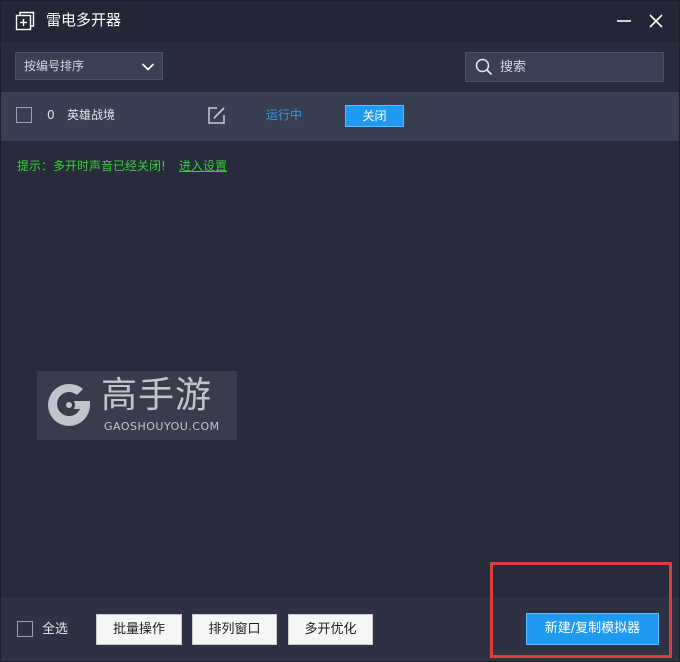  What do you see at coordinates (624, 21) in the screenshot?
I see `minimize-icon` at bounding box center [624, 21].